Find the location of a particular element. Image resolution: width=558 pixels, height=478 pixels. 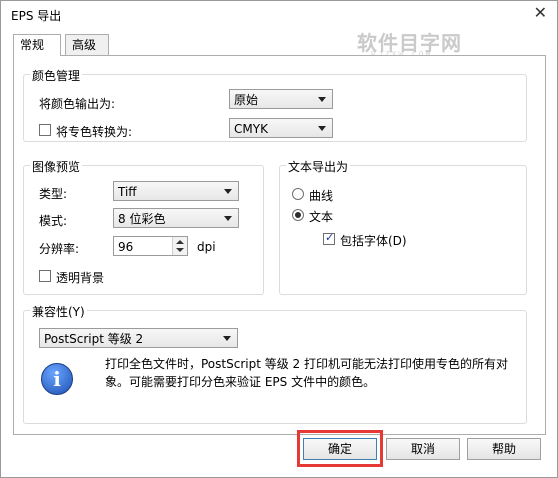

output-color-value: 原始 is located at coordinates (246, 100).